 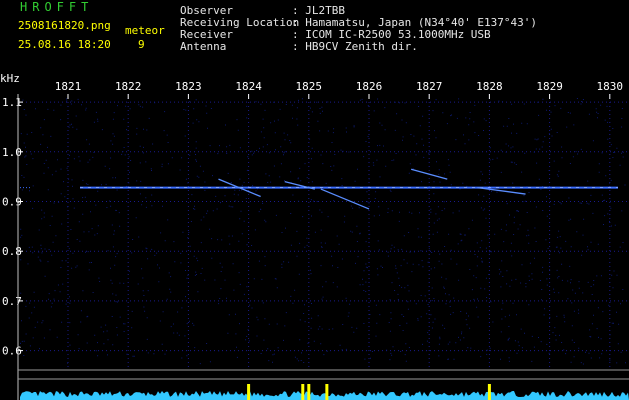 What do you see at coordinates (549, 86) in the screenshot?
I see `x-tick-label: 1829` at bounding box center [549, 86].